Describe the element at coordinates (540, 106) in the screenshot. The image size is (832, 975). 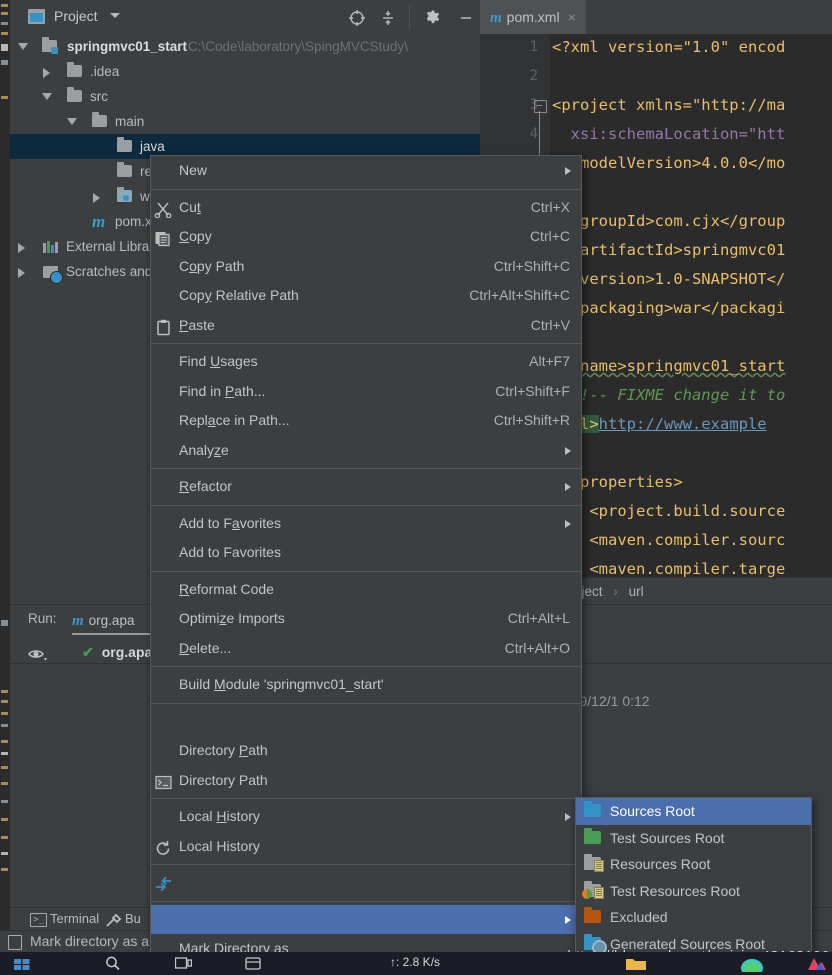
I see `fold-marker-icon` at that location.